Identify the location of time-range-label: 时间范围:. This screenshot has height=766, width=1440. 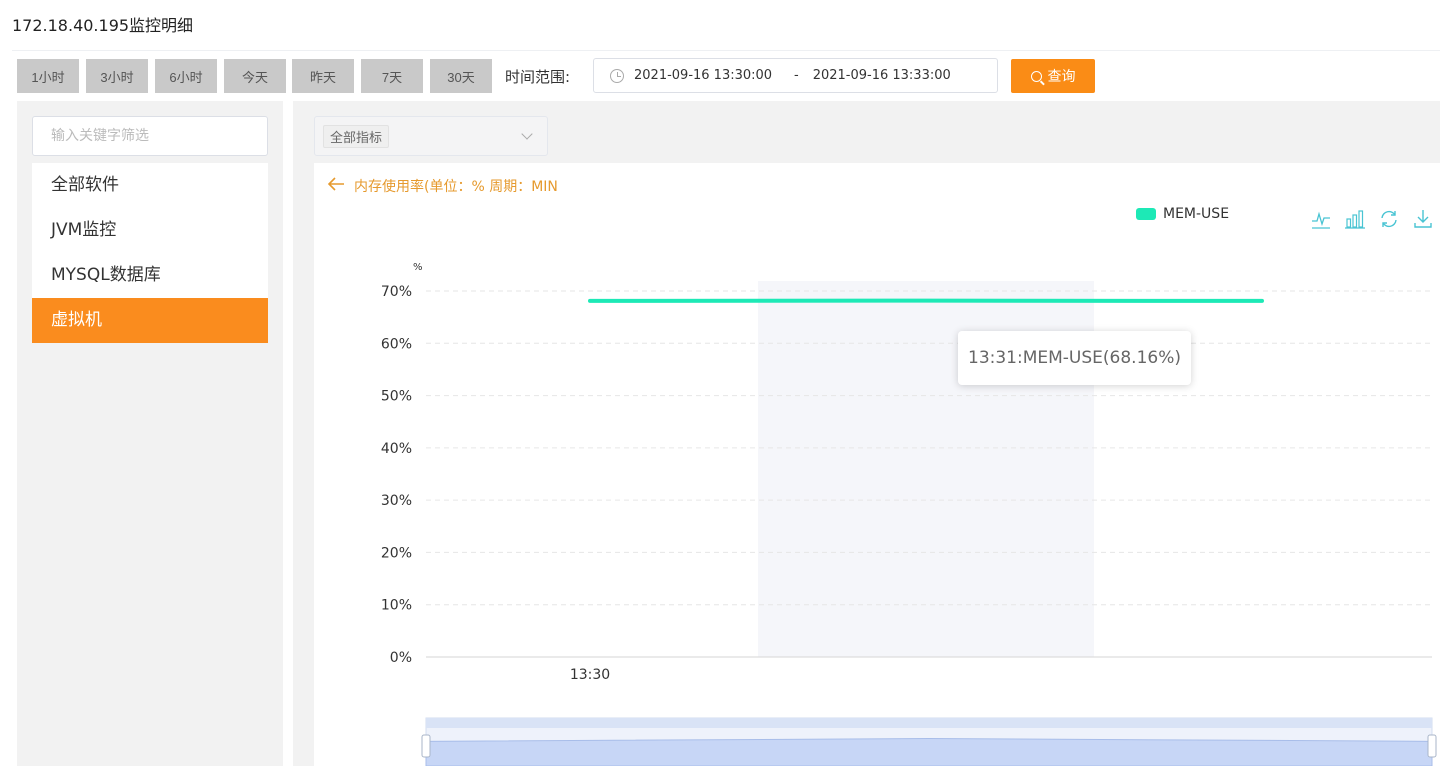
(538, 77).